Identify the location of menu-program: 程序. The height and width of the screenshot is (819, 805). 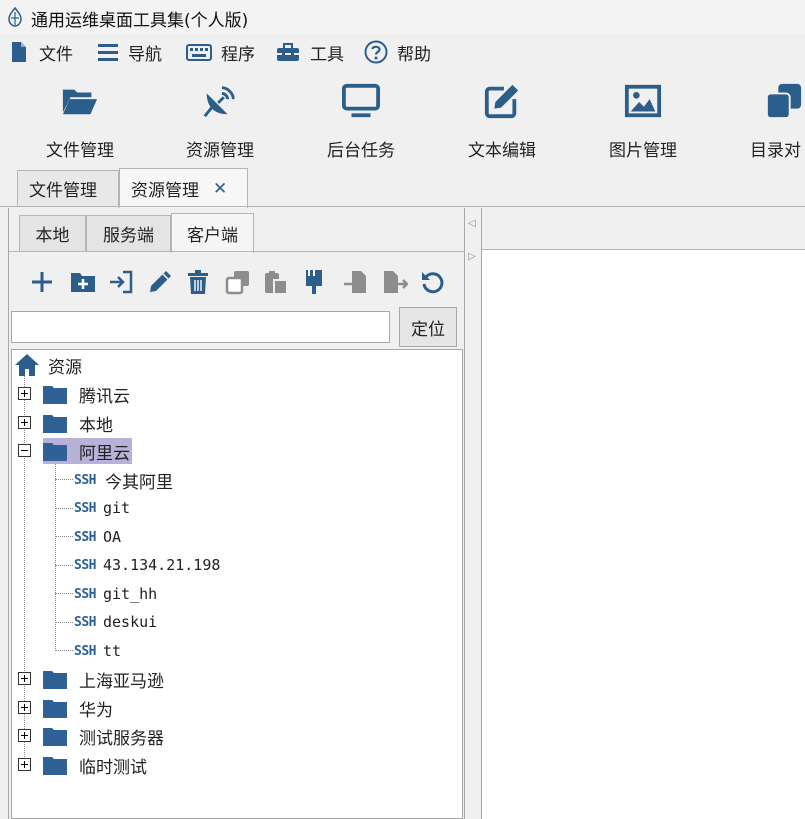
(220, 52).